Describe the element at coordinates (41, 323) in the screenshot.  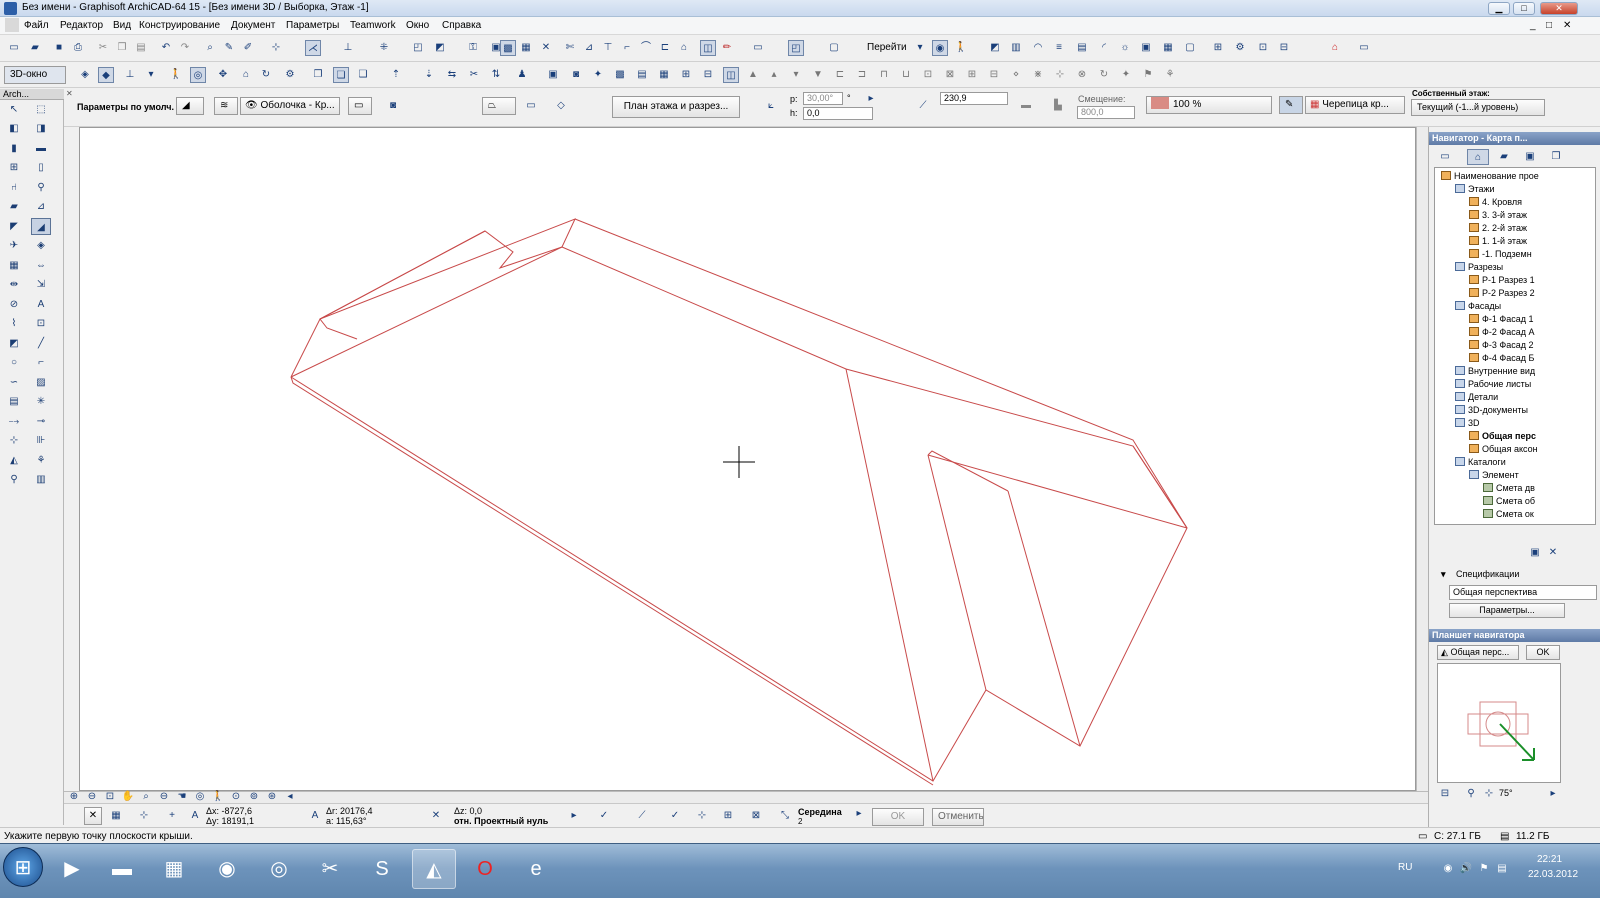
I see `zone-tool-icon: ⊡` at that location.